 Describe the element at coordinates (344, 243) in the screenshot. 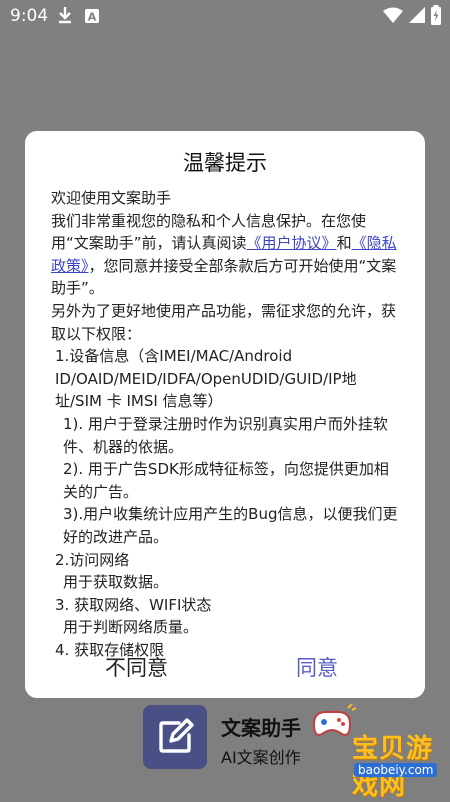

I see `and-text: 和` at that location.